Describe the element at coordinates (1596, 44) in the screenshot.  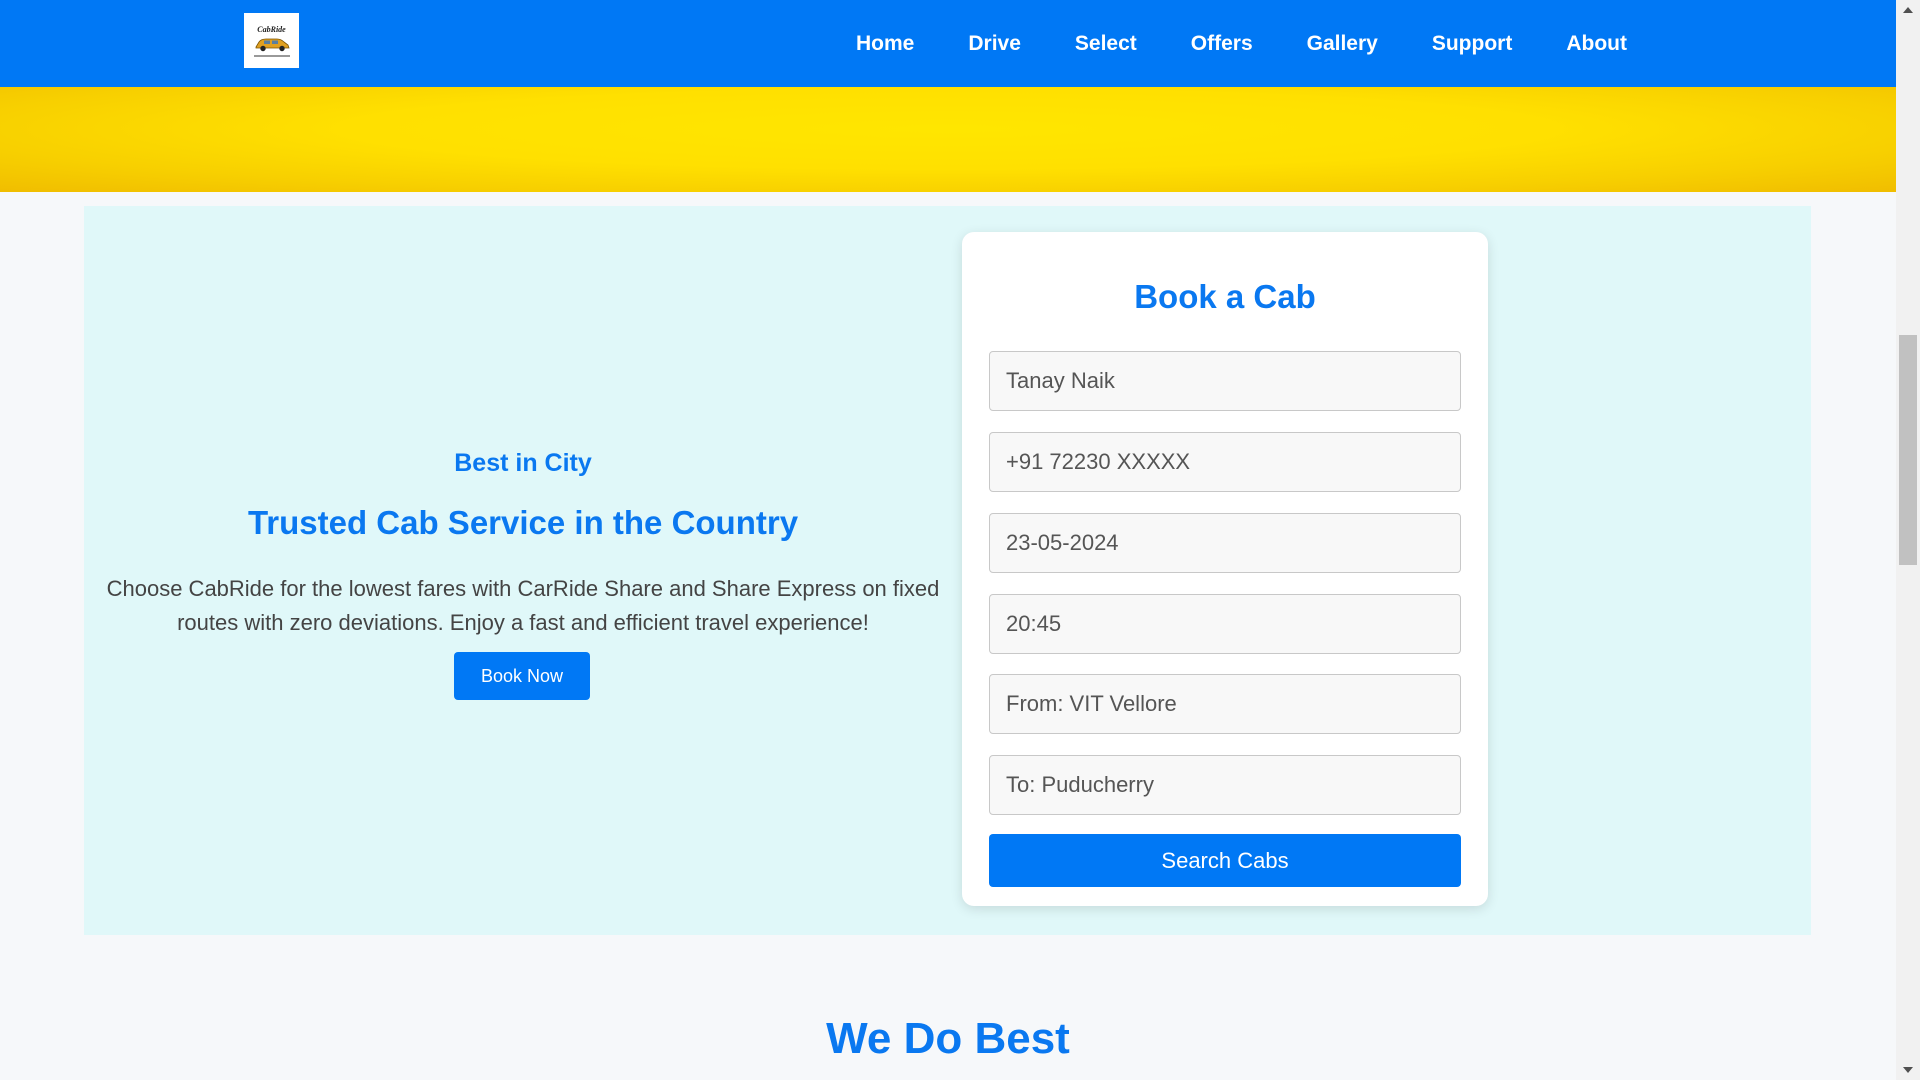
I see `nav-about: About` at that location.